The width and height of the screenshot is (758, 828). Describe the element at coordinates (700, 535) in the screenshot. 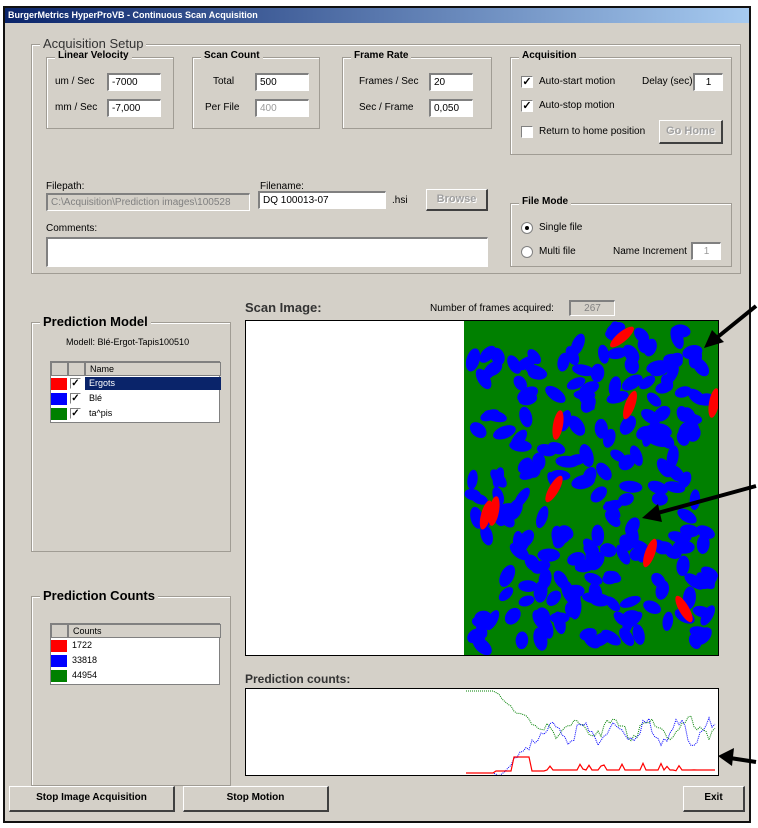

I see `annotation-arrows` at that location.